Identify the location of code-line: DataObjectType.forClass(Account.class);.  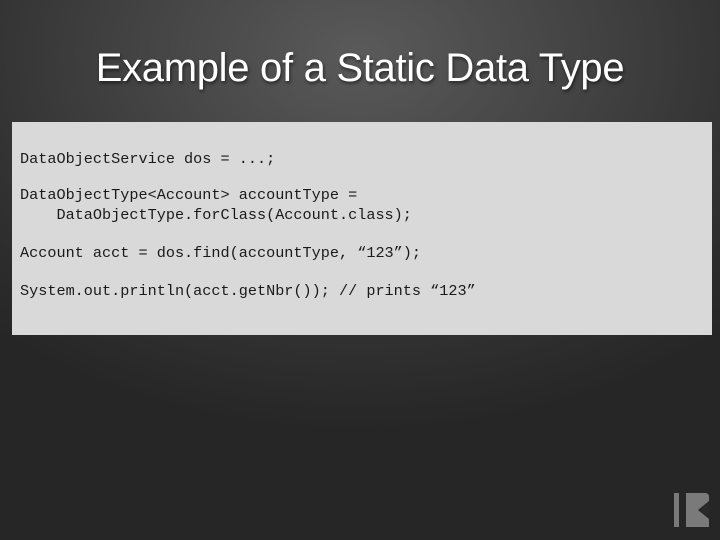
(216, 215).